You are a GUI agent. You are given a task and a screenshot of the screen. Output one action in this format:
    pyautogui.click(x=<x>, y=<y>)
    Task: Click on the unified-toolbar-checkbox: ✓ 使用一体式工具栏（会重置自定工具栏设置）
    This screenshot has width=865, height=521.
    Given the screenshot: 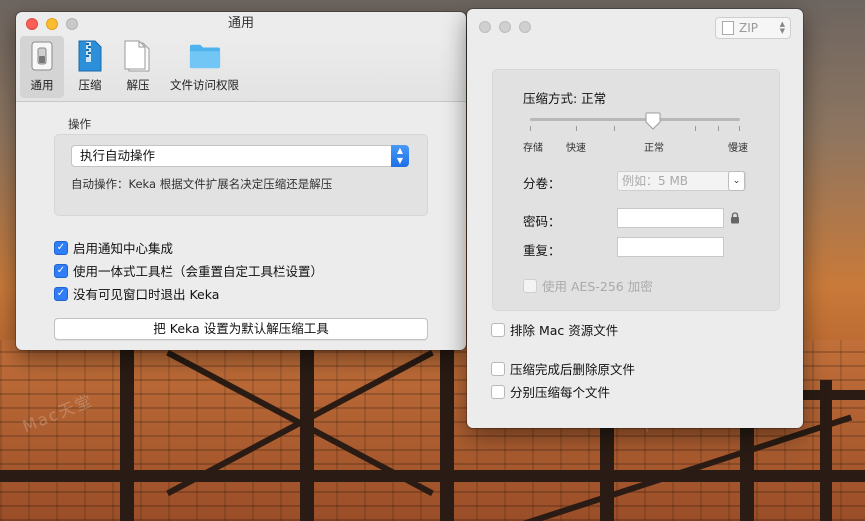 What is the action you would take?
    pyautogui.click(x=241, y=270)
    